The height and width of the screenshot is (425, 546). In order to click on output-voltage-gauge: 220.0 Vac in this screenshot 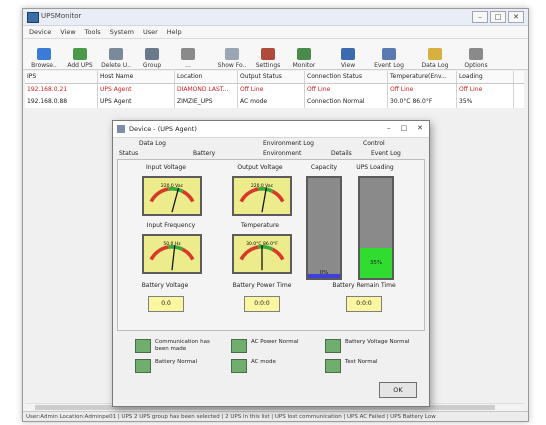, I will do `click(262, 196)`.